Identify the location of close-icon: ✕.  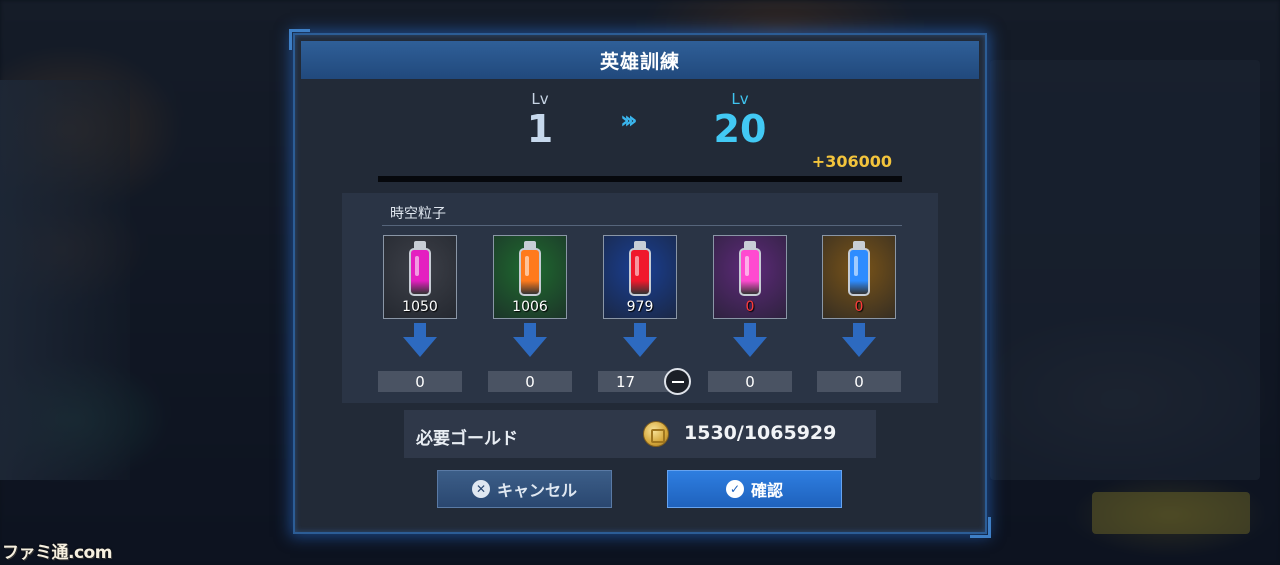
(480, 489).